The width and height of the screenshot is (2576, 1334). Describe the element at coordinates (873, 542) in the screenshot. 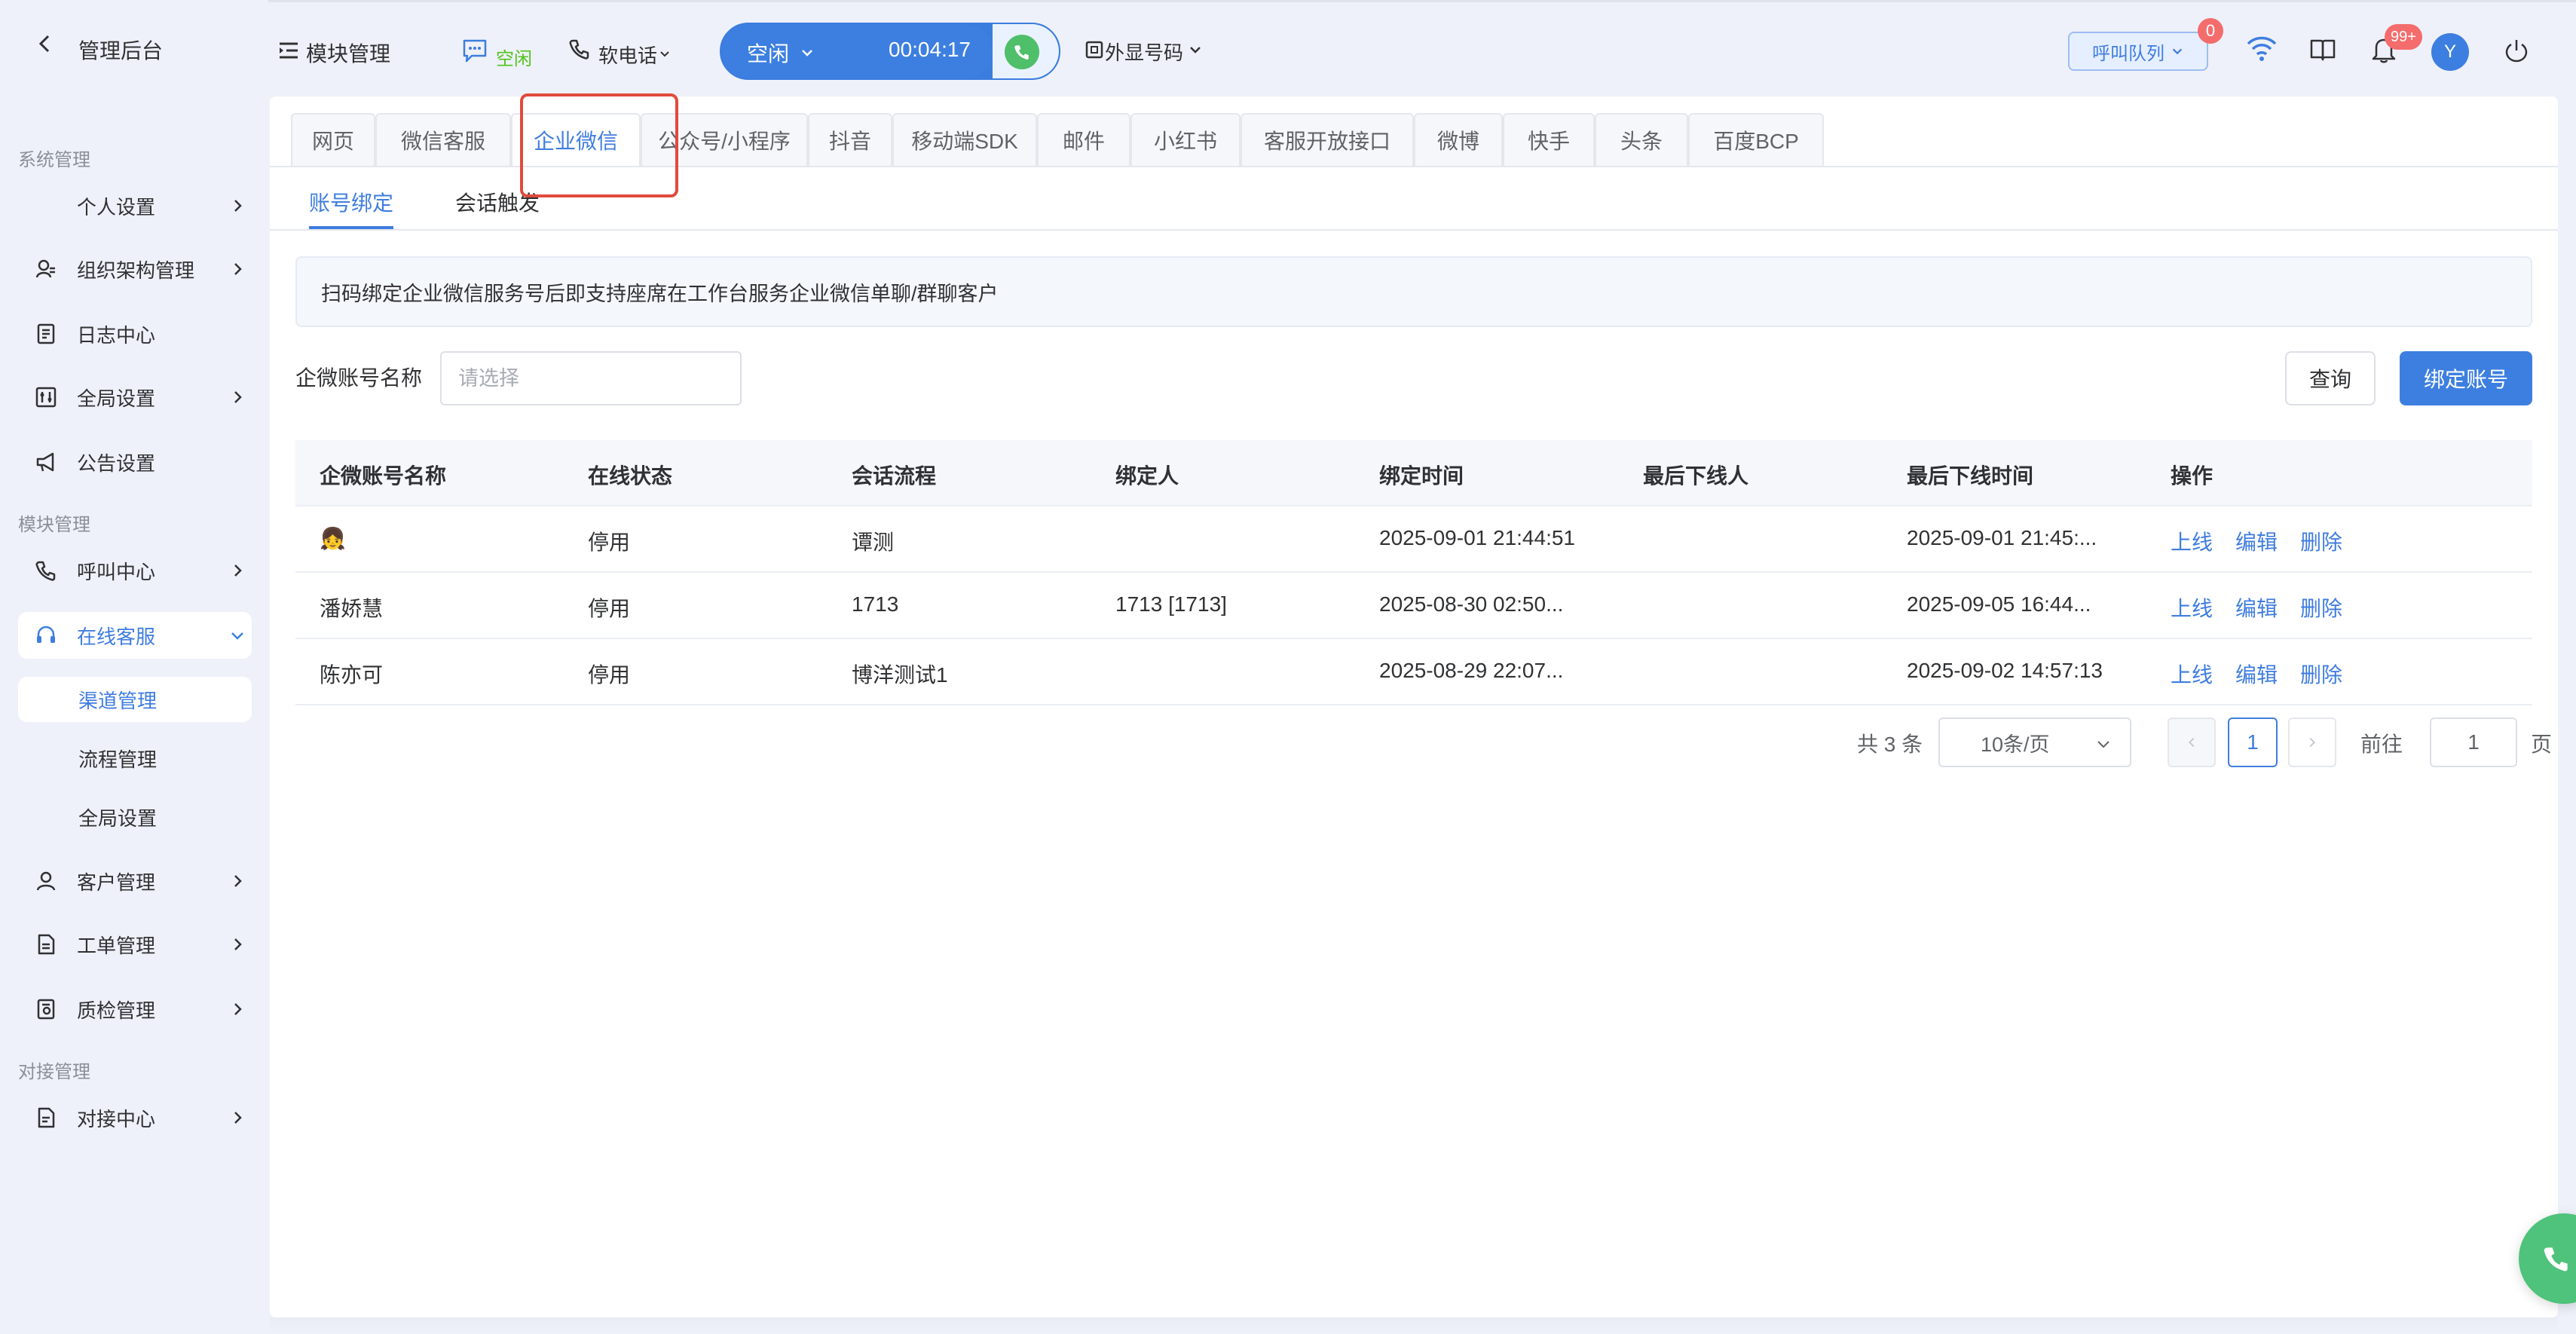

I see `cell-flow: 谭测` at that location.